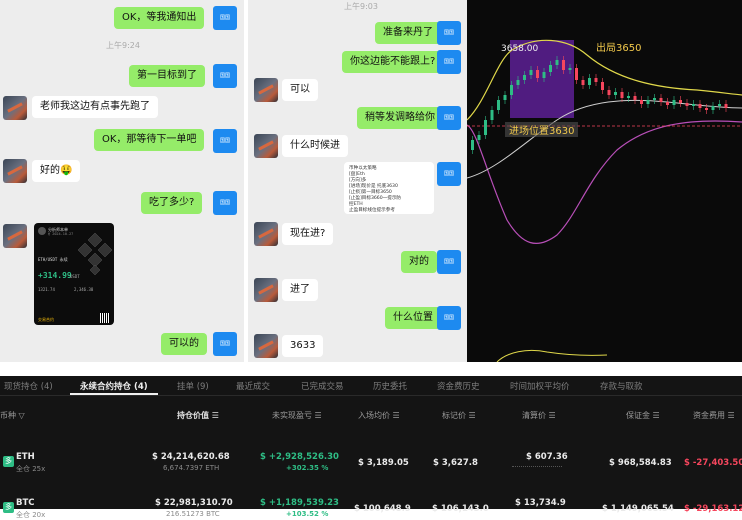 The image size is (742, 520). What do you see at coordinates (191, 468) in the screenshot?
I see `position-size: 6,674.7397 ETH` at bounding box center [191, 468].